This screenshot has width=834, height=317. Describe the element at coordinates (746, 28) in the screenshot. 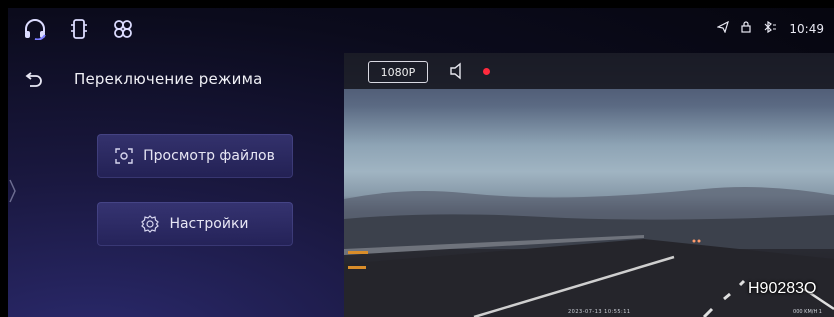

I see `lock-icon` at that location.